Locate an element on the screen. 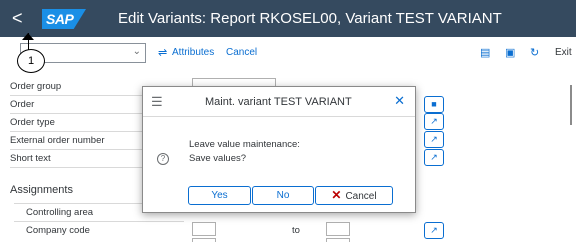 Image resolution: width=576 pixels, height=242 pixels. company-code-to-input is located at coordinates (338, 229).